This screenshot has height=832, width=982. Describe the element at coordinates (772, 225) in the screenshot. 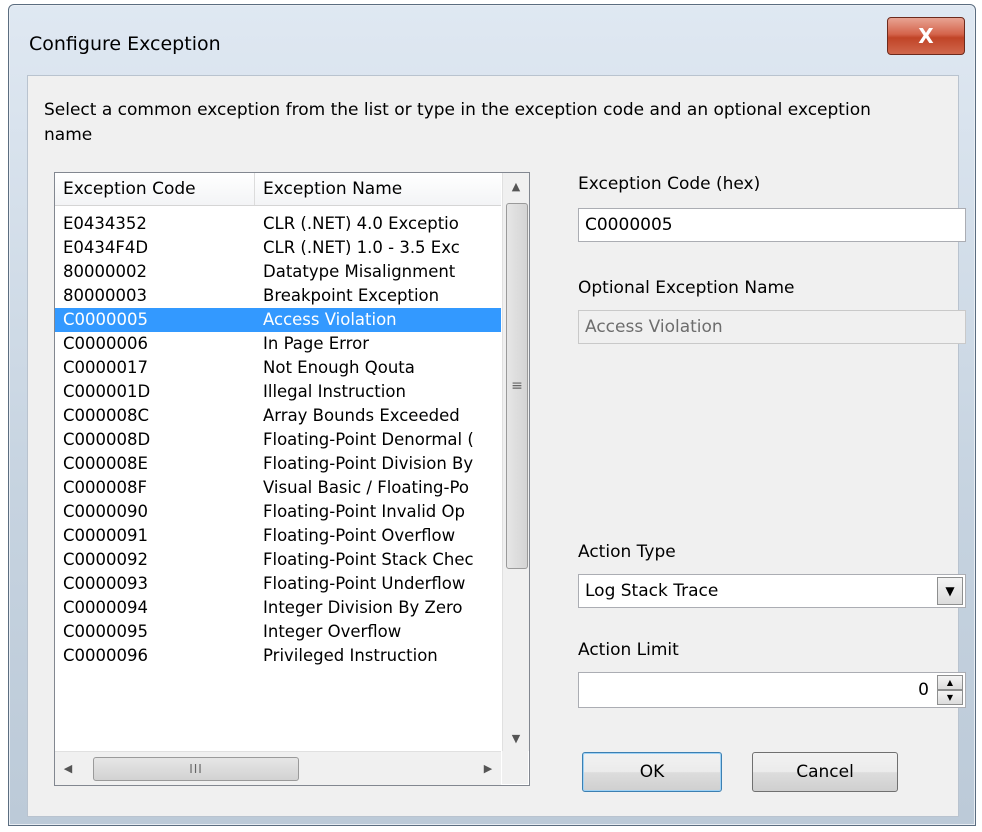

I see `exception-code-input: C0000005` at that location.